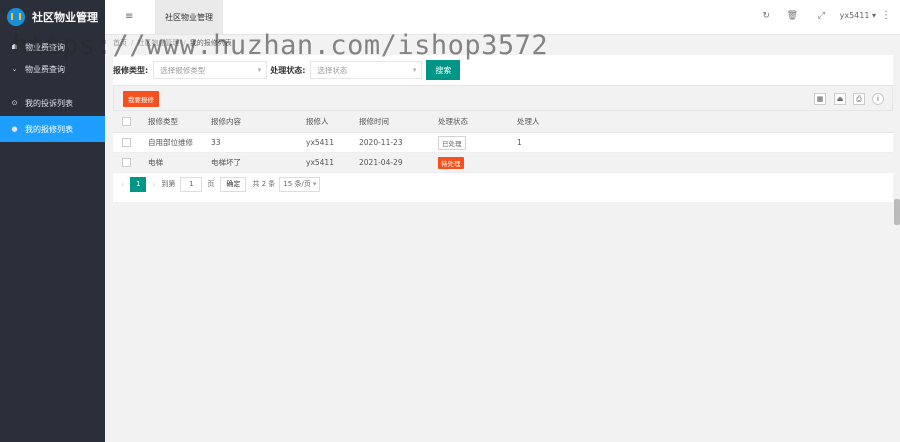 The width and height of the screenshot is (900, 442). Describe the element at coordinates (131, 70) in the screenshot. I see `type-filter-label: 报修类型:` at that location.